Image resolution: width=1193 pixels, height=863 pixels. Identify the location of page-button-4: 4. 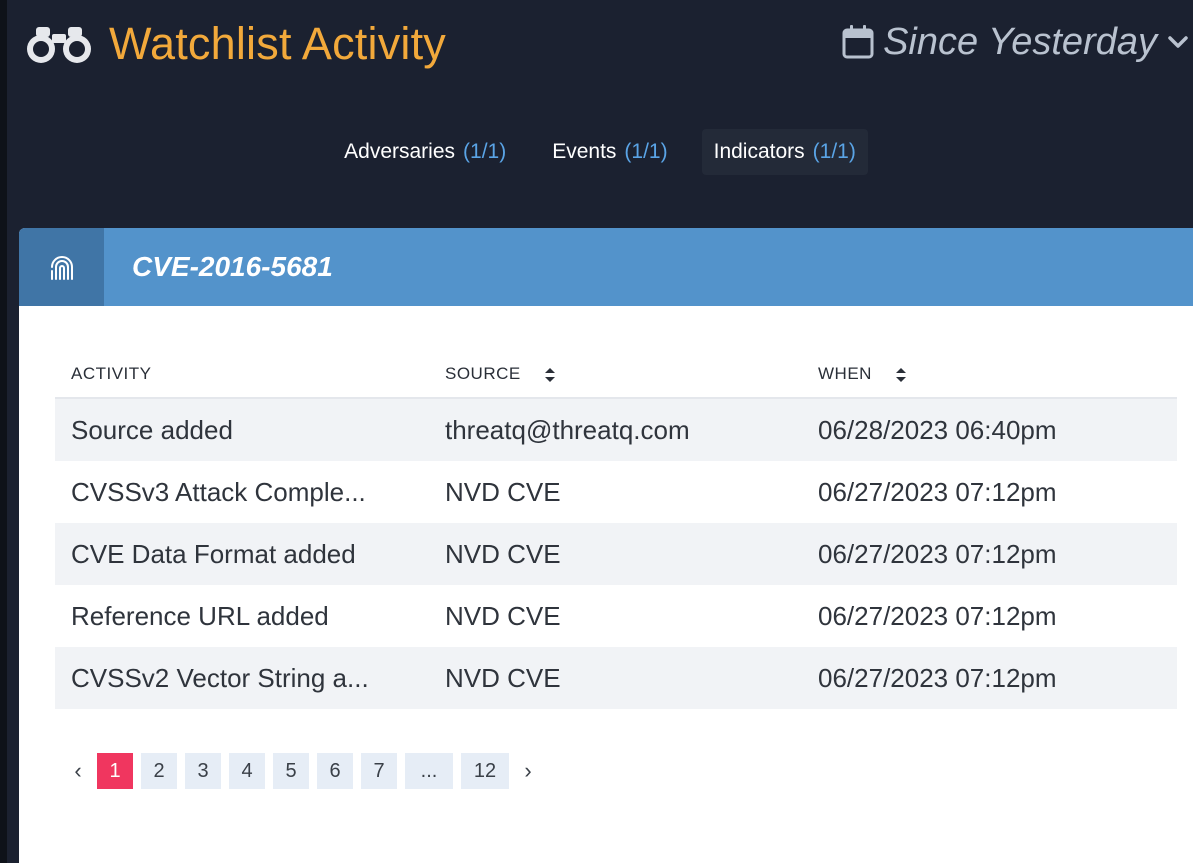
(247, 771).